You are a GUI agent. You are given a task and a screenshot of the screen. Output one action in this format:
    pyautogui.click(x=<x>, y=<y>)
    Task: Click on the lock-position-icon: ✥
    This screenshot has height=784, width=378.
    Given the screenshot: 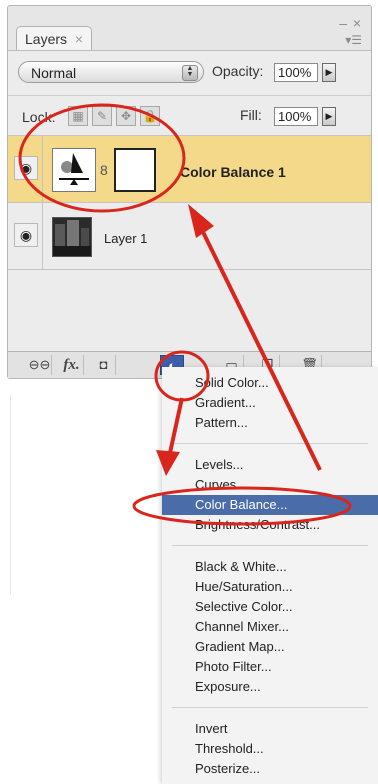 What is the action you would take?
    pyautogui.click(x=126, y=116)
    